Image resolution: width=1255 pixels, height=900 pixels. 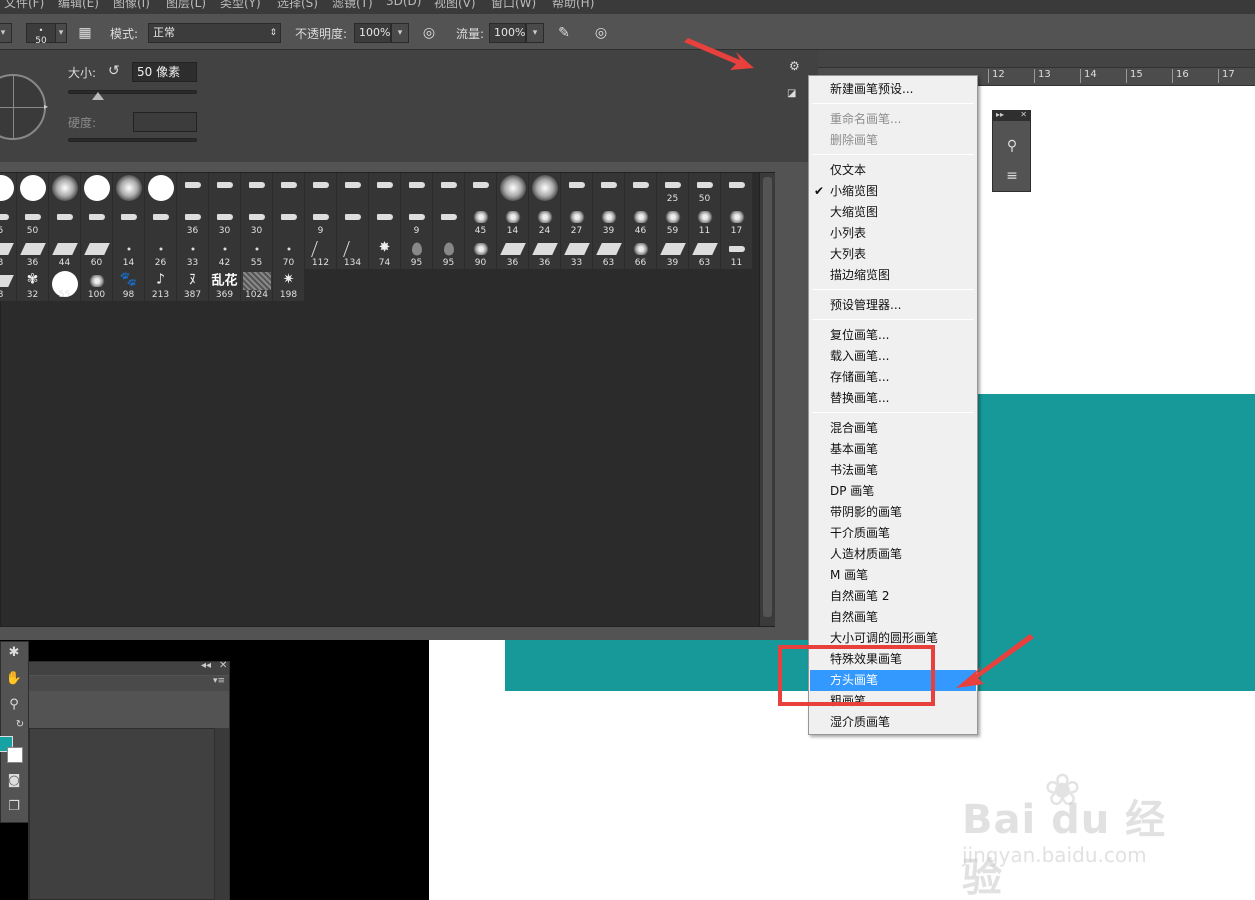 What do you see at coordinates (767, 397) in the screenshot?
I see `scrollbar-thumb` at bounding box center [767, 397].